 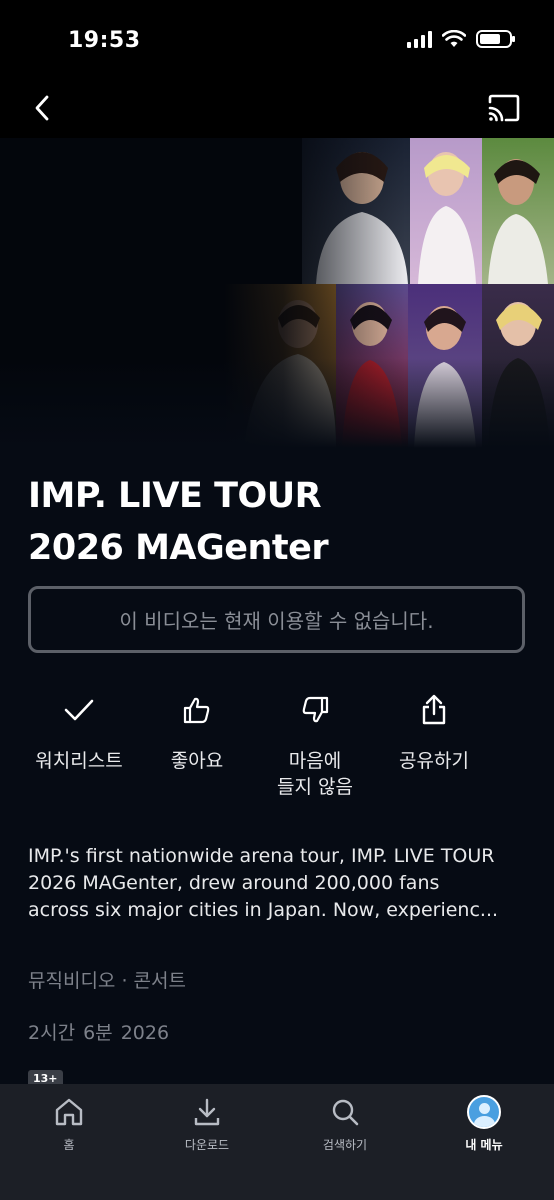 What do you see at coordinates (104, 40) in the screenshot?
I see `status-time: 19:53` at bounding box center [104, 40].